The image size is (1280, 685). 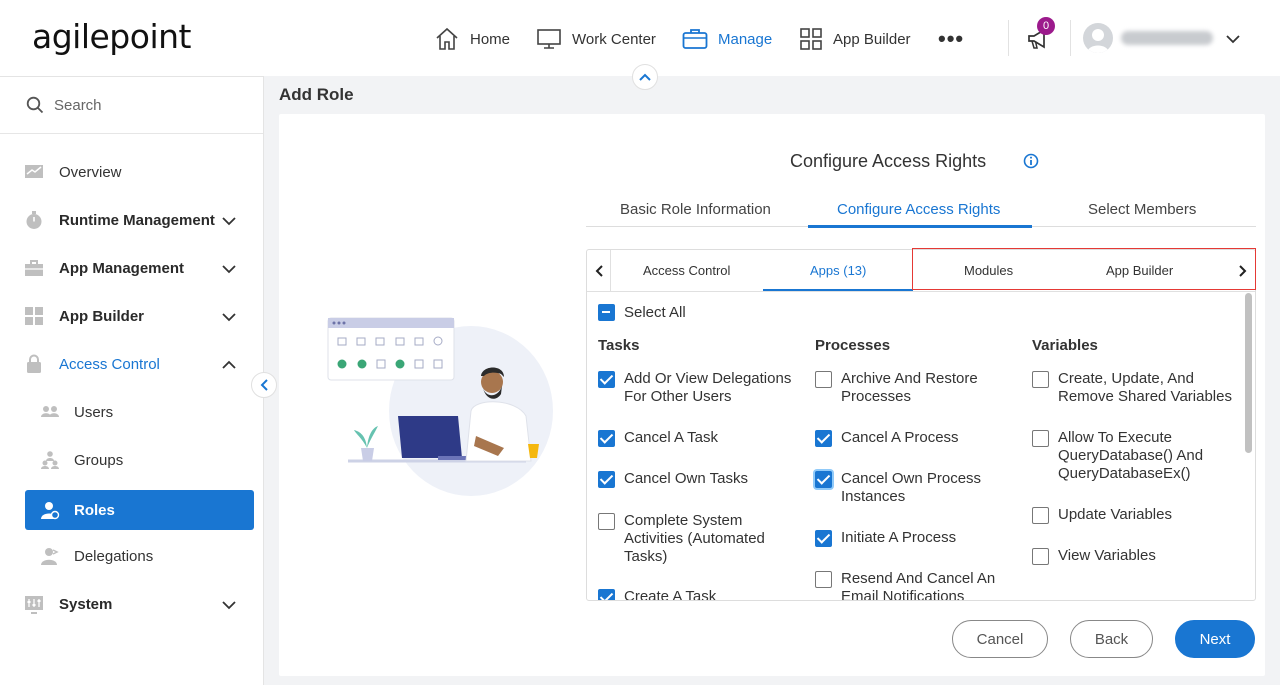 I want to click on sidebar-item-delegations: Delegations, so click(x=131, y=556).